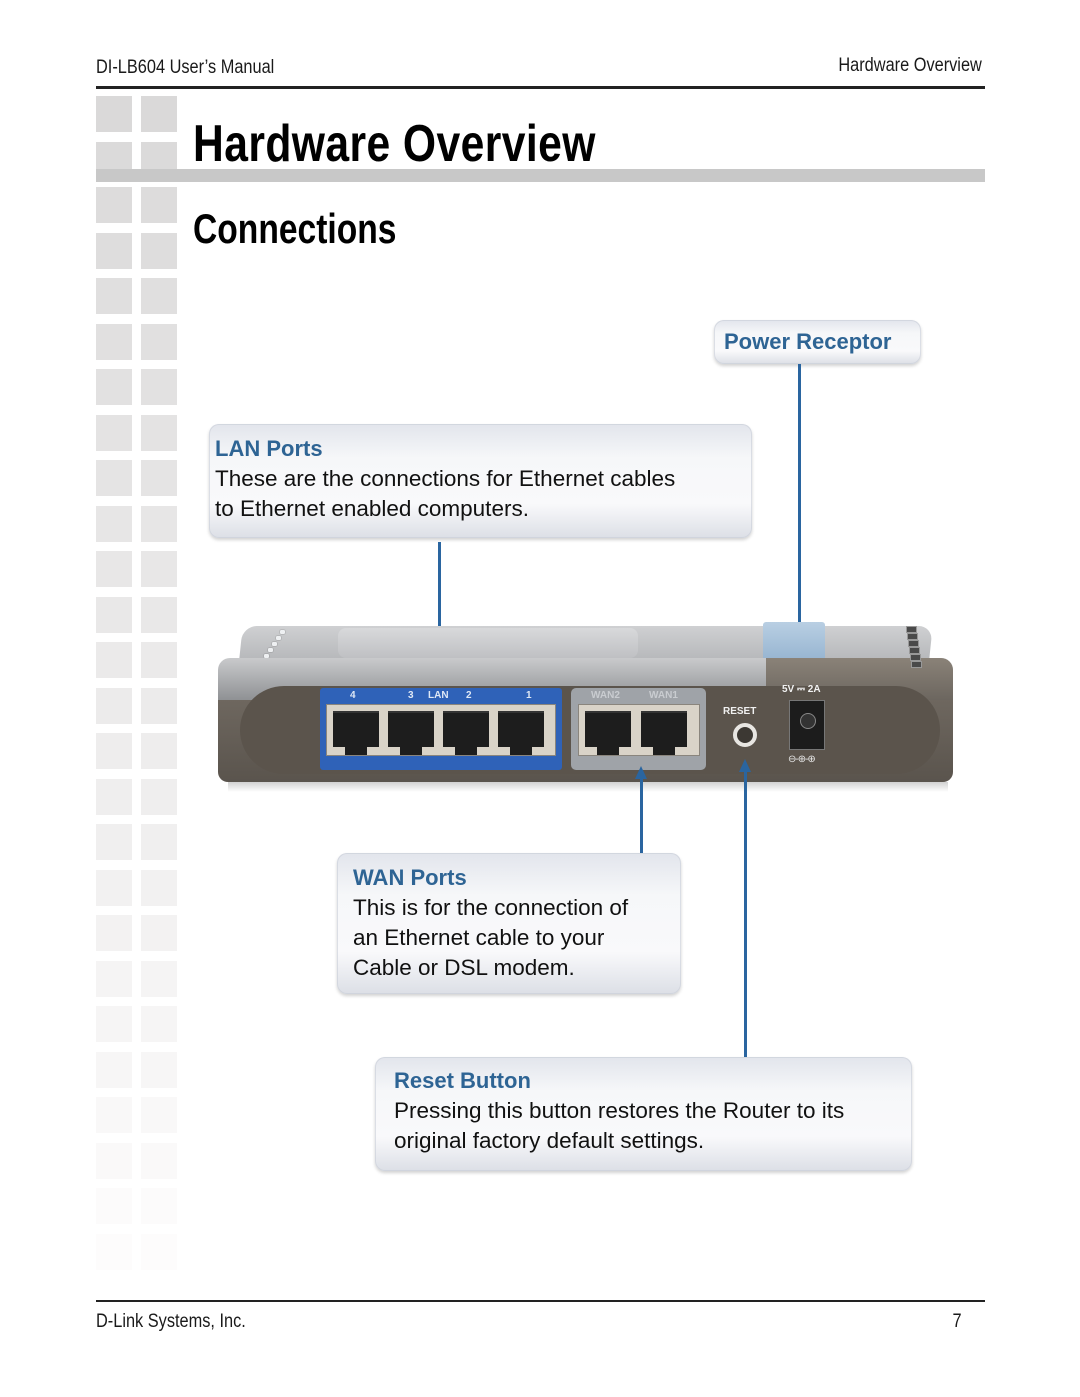  I want to click on wan-port-frame, so click(639, 730).